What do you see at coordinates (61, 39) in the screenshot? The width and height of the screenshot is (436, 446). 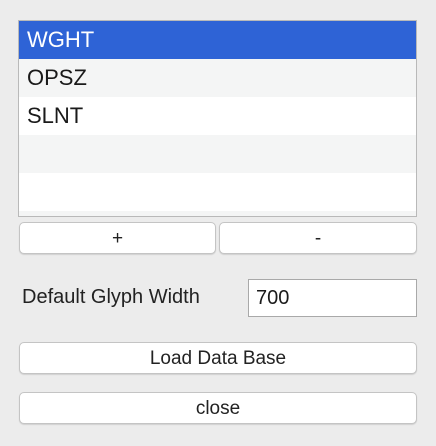 I see `list-item-label: WGHT` at bounding box center [61, 39].